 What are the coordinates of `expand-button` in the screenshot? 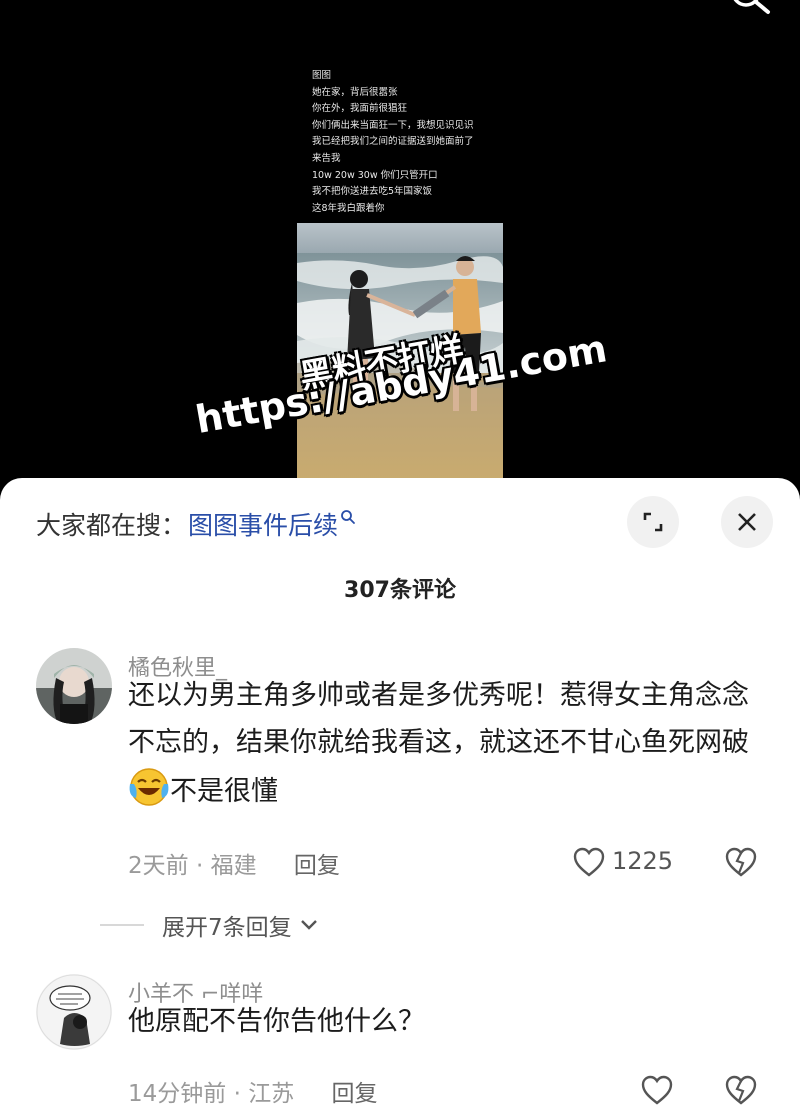 It's located at (653, 522).